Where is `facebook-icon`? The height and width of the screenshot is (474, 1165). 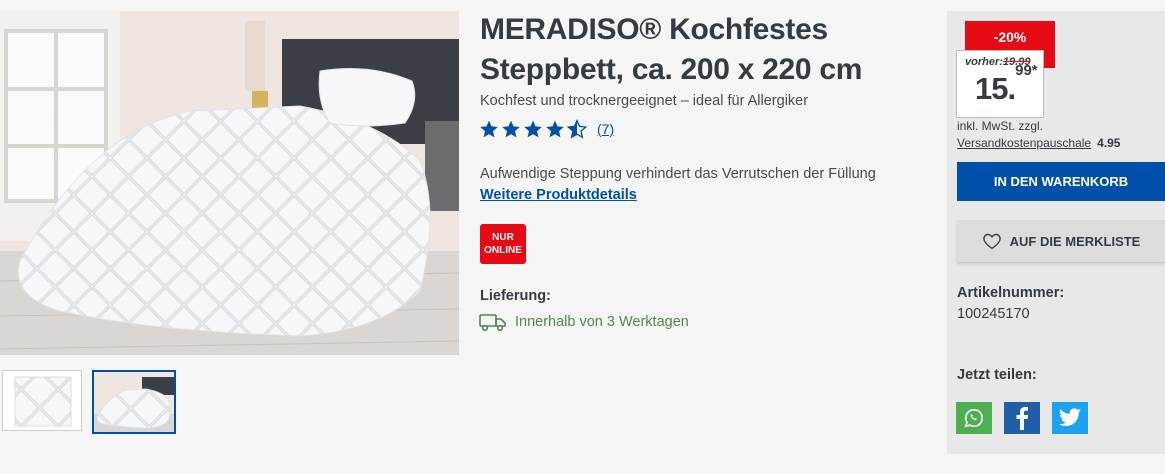 facebook-icon is located at coordinates (1022, 418).